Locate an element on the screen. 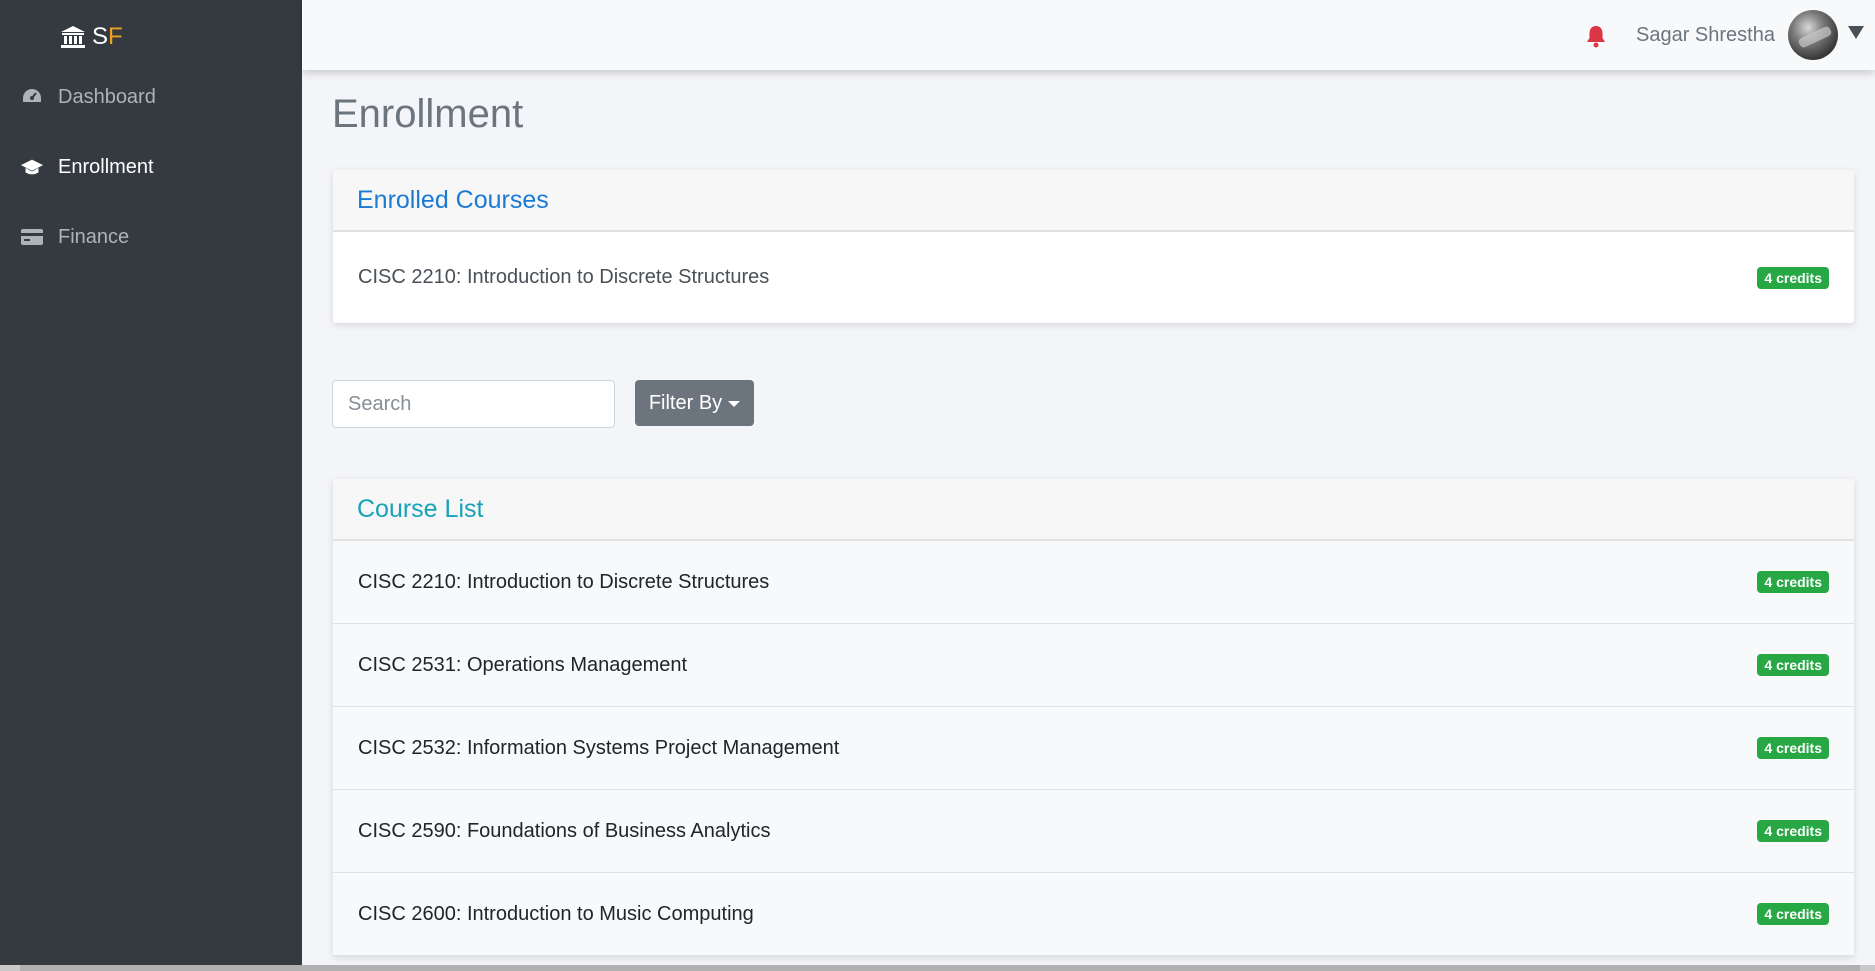 The height and width of the screenshot is (971, 1875). sidebar-item-label: Enrollment is located at coordinates (106, 166).